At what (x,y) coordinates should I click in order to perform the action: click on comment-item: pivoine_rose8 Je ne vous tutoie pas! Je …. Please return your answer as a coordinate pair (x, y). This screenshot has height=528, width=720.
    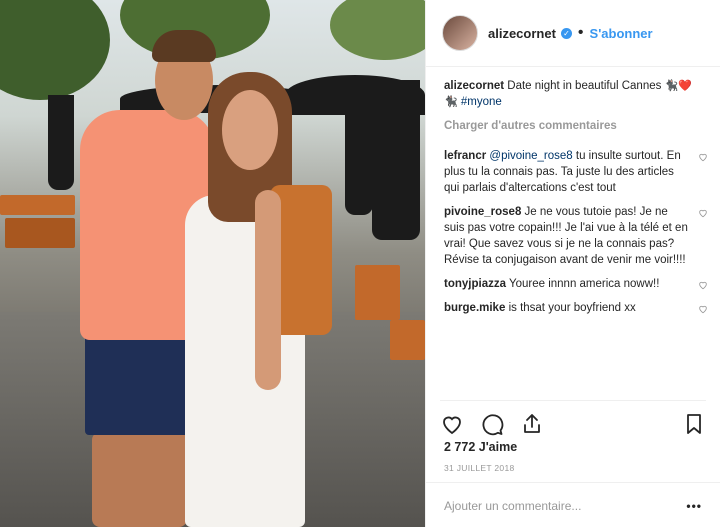
    Looking at the image, I should click on (576, 236).